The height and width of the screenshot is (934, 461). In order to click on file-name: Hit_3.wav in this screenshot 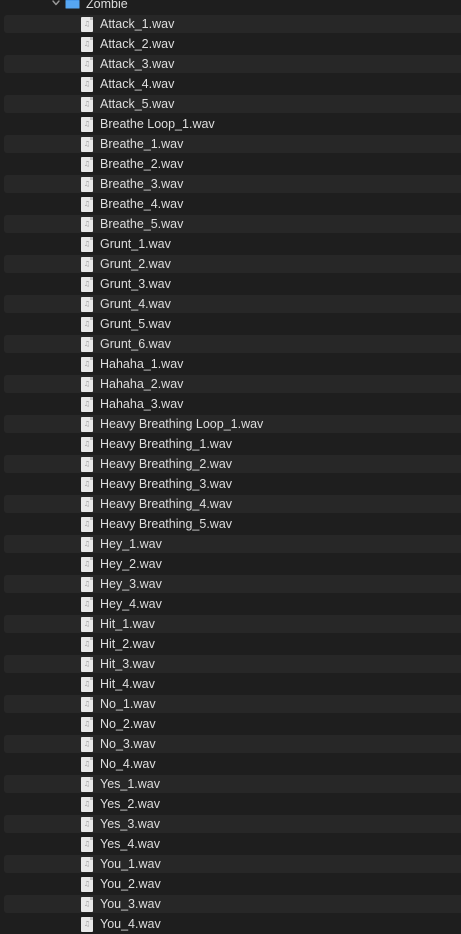, I will do `click(127, 664)`.